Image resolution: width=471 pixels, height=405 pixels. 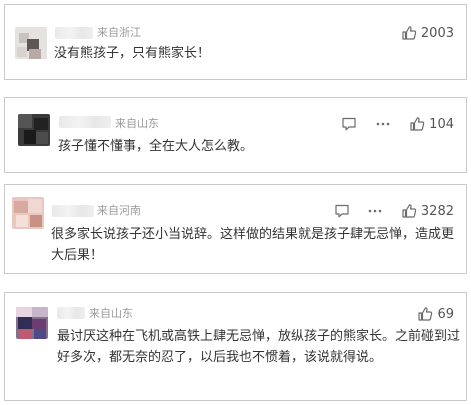 I want to click on like-button: 69, so click(x=435, y=314).